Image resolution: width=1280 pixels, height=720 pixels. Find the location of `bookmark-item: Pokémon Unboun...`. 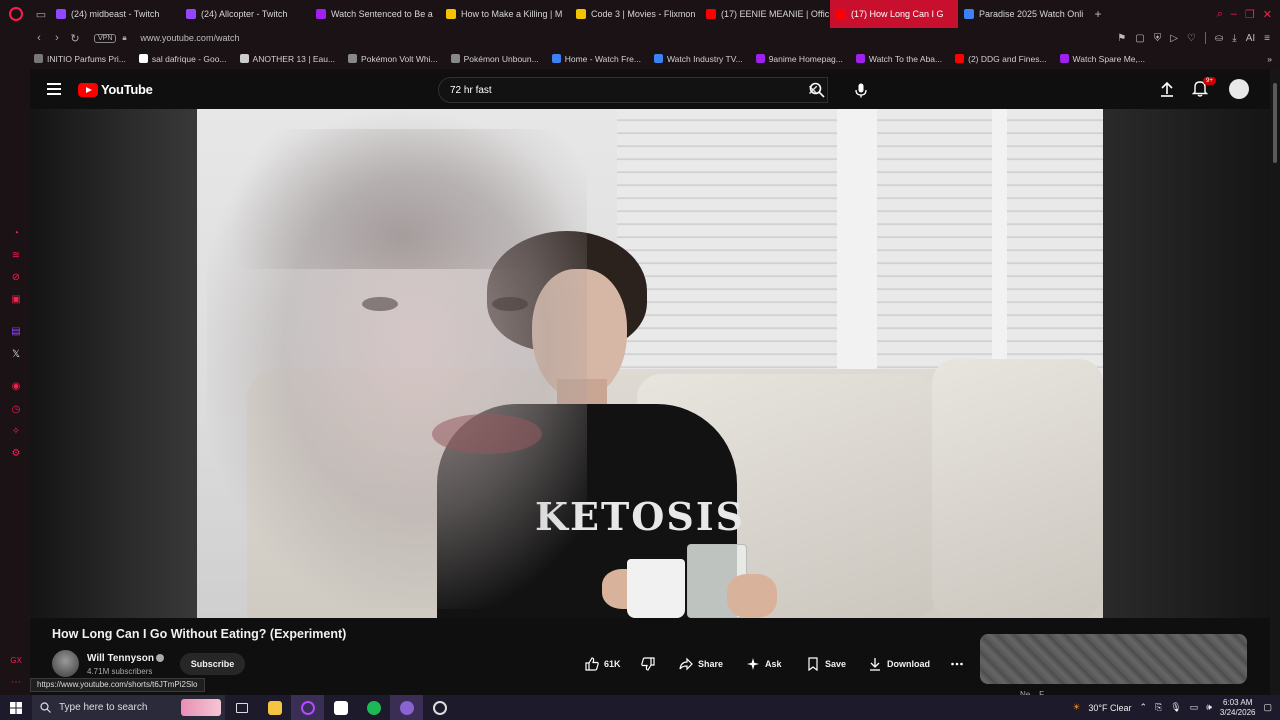

bookmark-item: Pokémon Unboun... is located at coordinates (494, 59).